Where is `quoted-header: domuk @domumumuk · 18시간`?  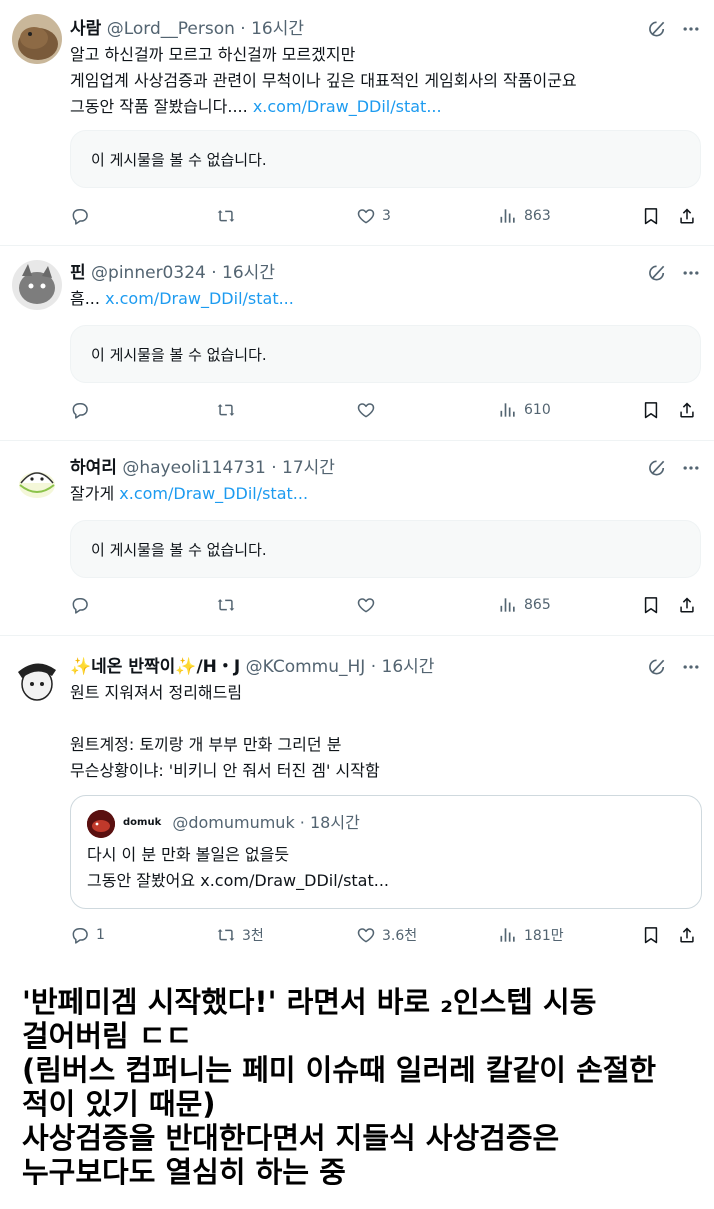
quoted-header: domuk @domumumuk · 18시간 is located at coordinates (241, 823).